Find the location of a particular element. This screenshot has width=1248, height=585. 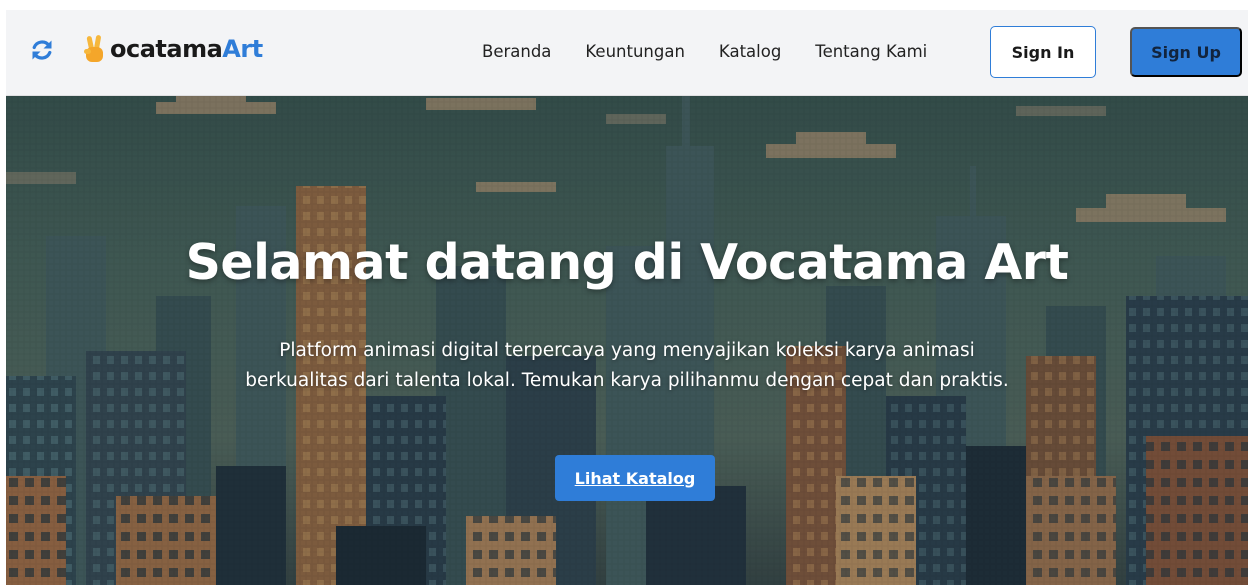

refresh-icon is located at coordinates (42, 50).